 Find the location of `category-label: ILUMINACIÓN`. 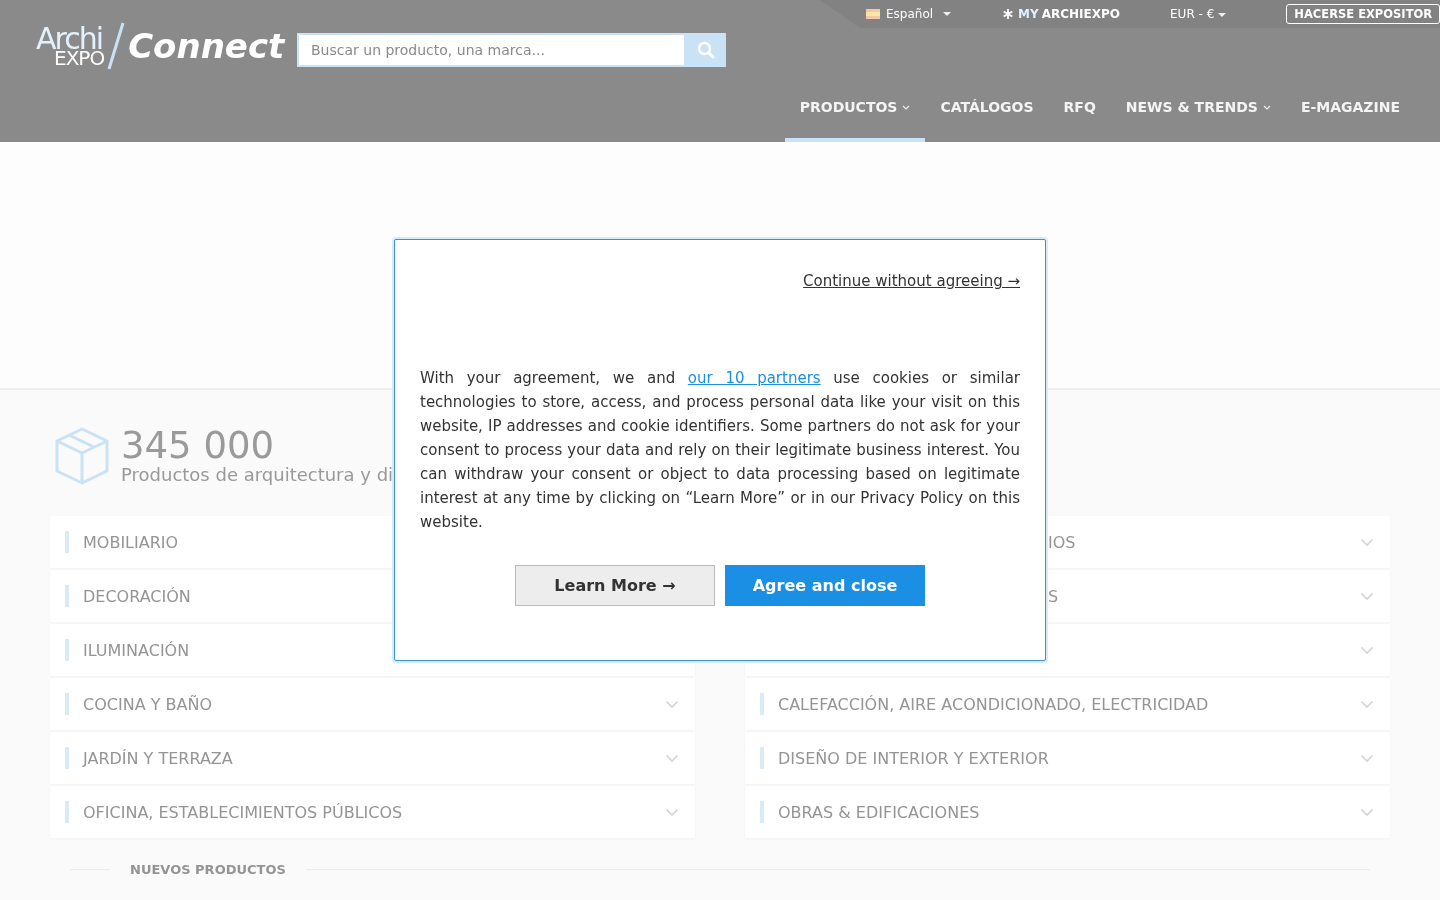

category-label: ILUMINACIÓN is located at coordinates (137, 650).